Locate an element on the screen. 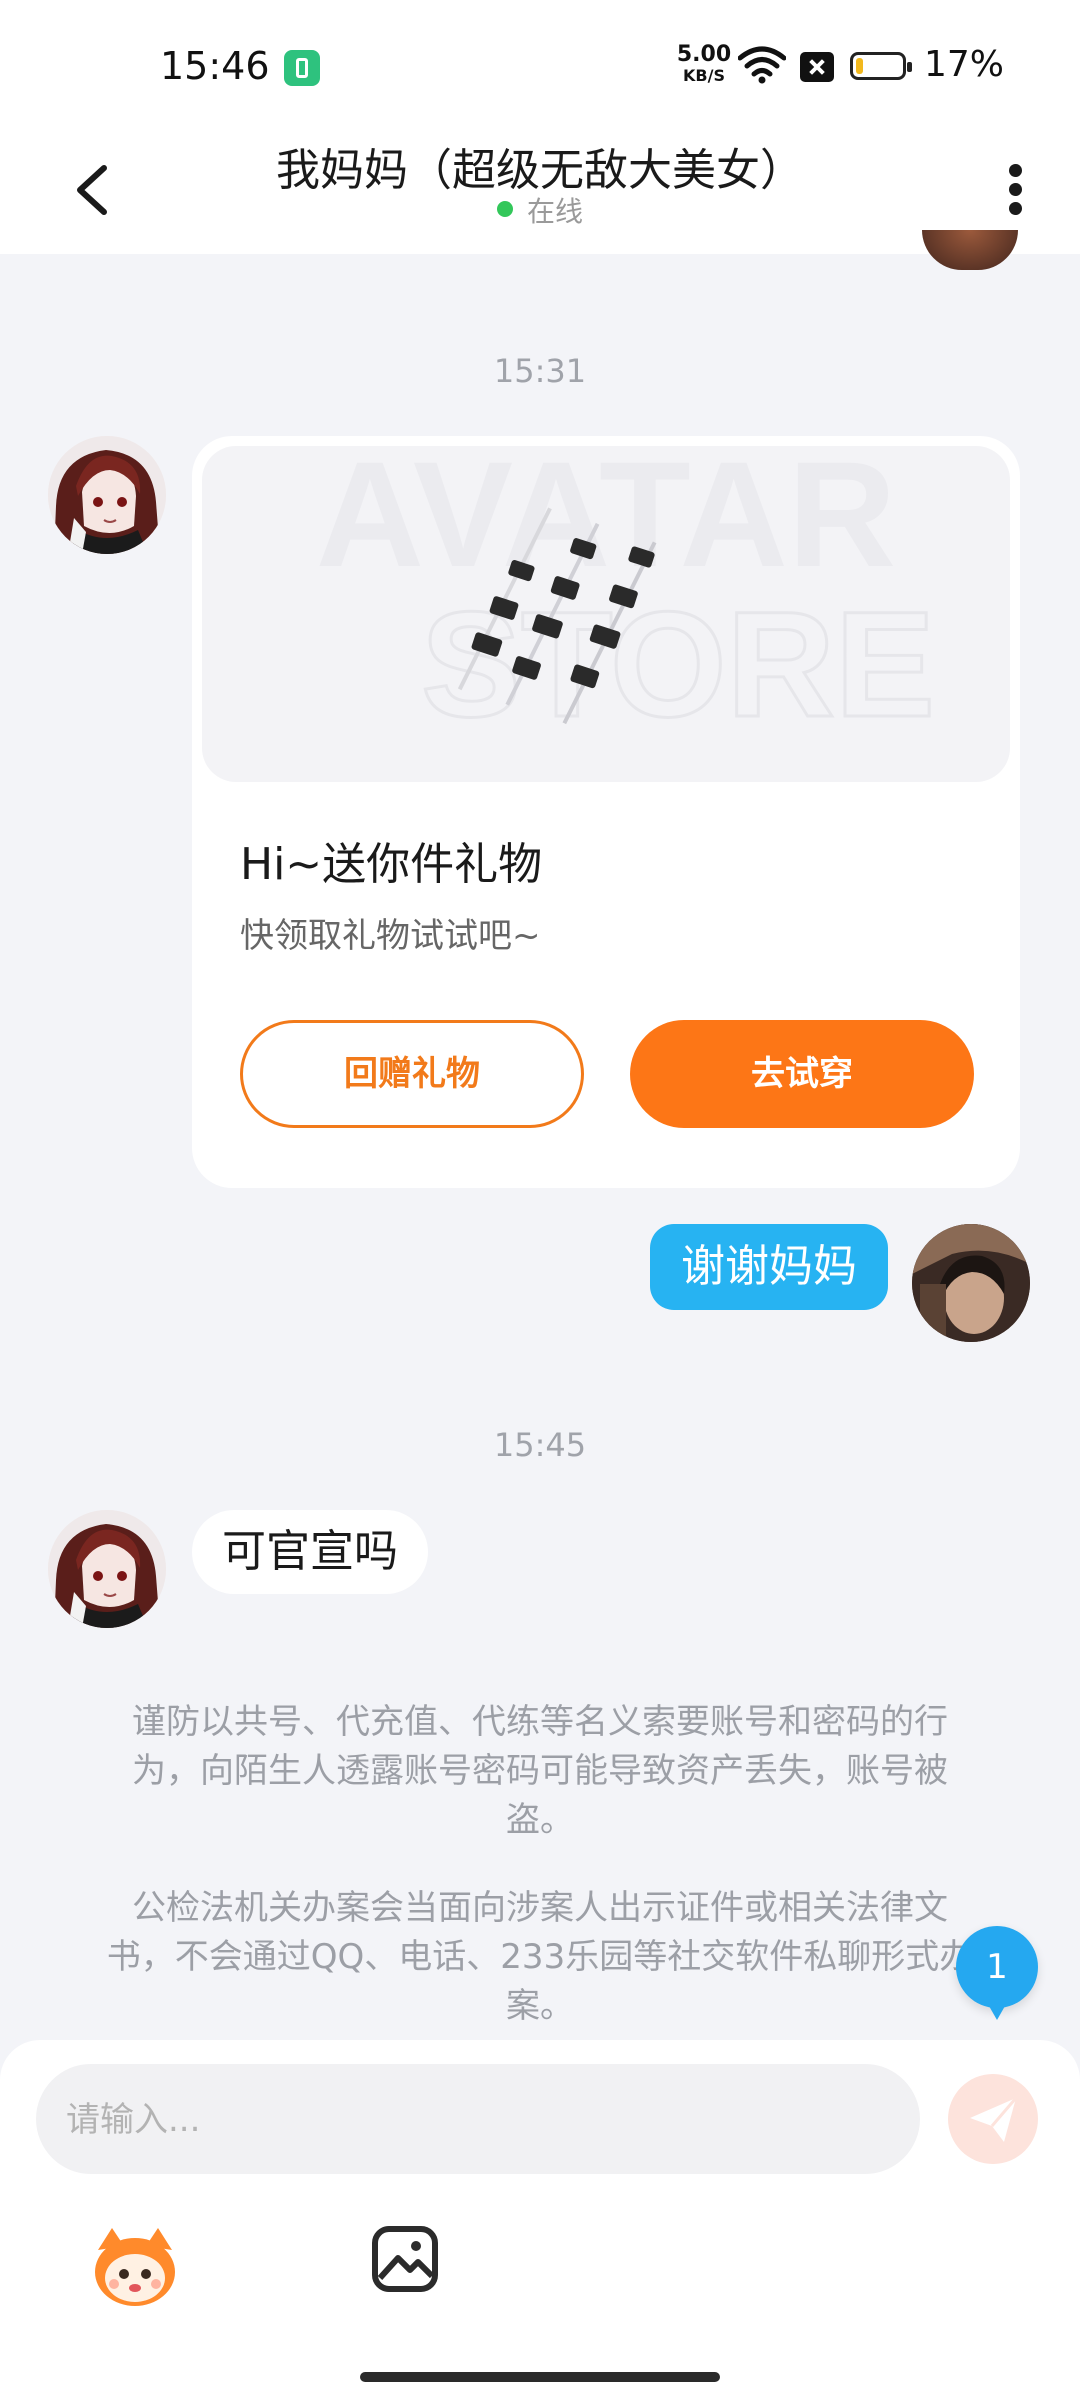  network-speed-unit: KB/S is located at coordinates (704, 75).